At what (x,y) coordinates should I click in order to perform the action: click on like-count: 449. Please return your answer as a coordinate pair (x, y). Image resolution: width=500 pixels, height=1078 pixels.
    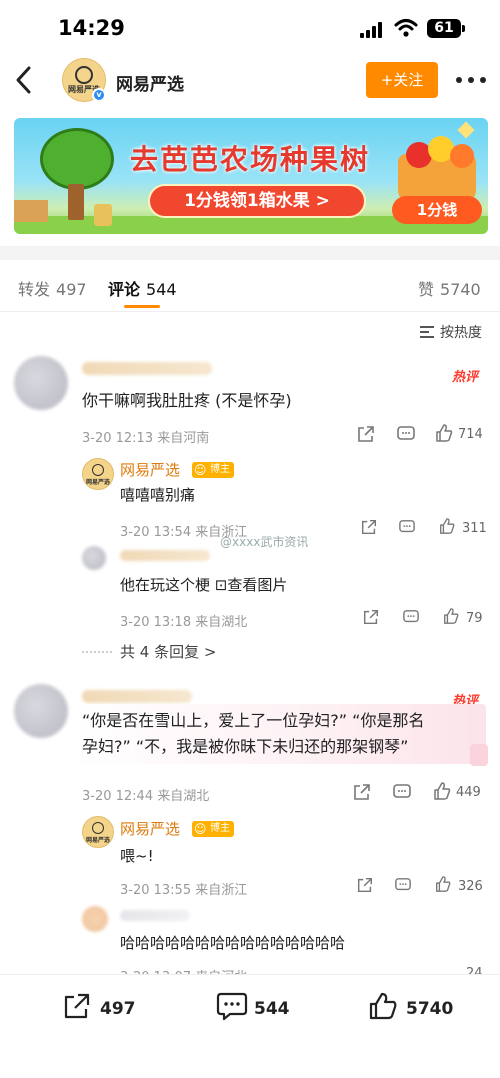
    Looking at the image, I should click on (468, 792).